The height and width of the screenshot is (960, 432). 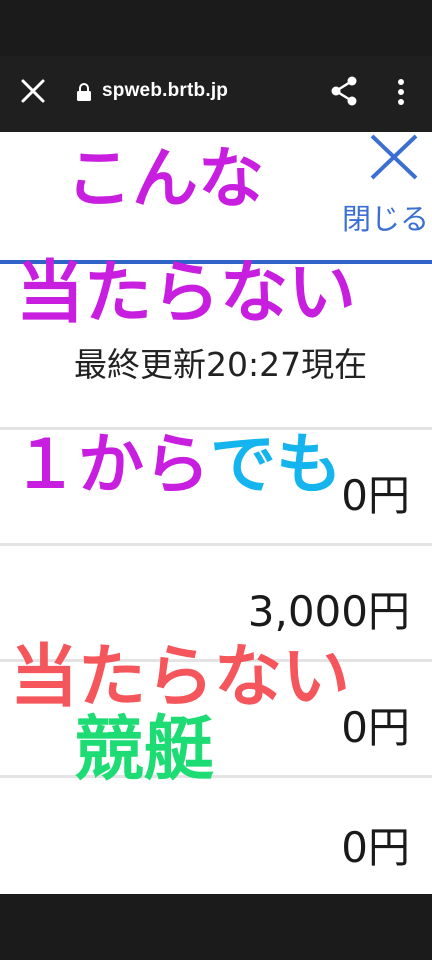 What do you see at coordinates (276, 464) in the screenshot?
I see `caption-line-3b: でも` at bounding box center [276, 464].